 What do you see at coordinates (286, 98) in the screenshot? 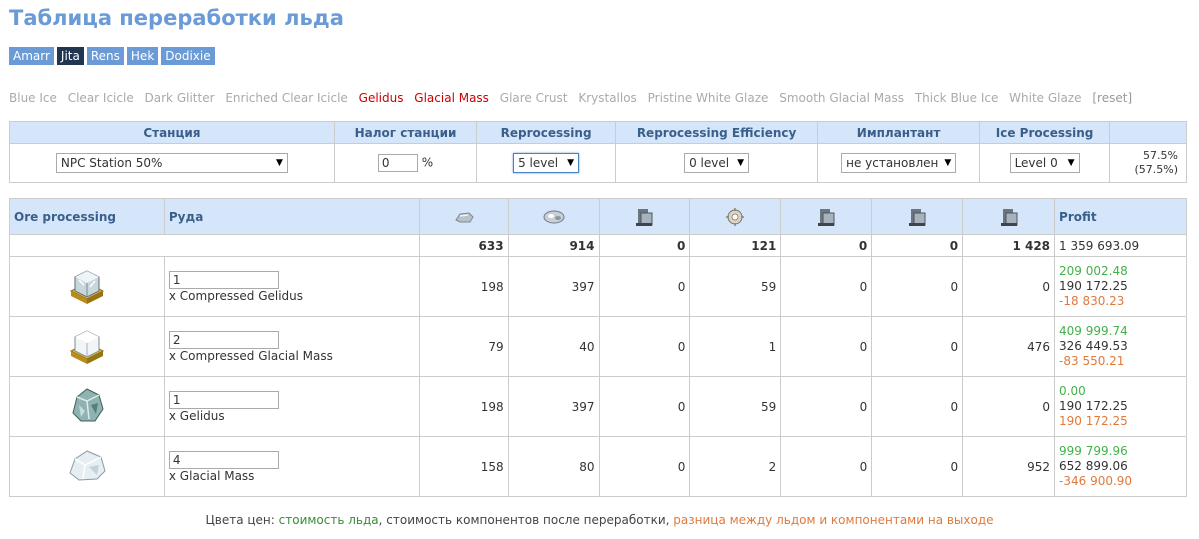
I see `filter-enriched-clear-icicle: Enriched Clear Icicle` at bounding box center [286, 98].